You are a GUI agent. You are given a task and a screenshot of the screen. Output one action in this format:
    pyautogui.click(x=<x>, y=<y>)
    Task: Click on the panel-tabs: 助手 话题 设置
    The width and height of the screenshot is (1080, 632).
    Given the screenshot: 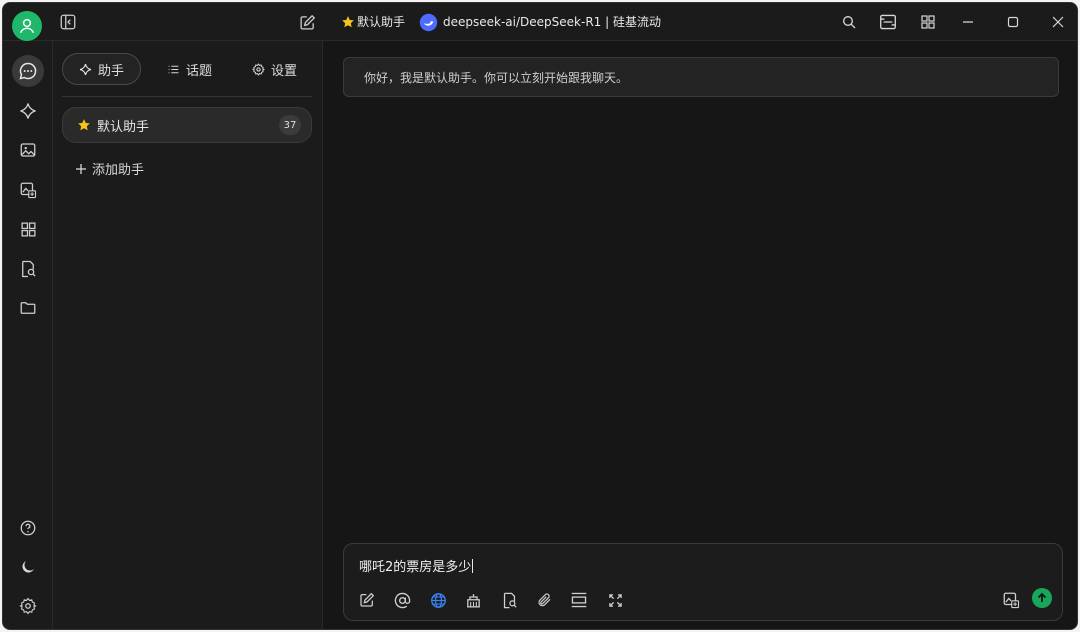 What is the action you would take?
    pyautogui.click(x=187, y=70)
    